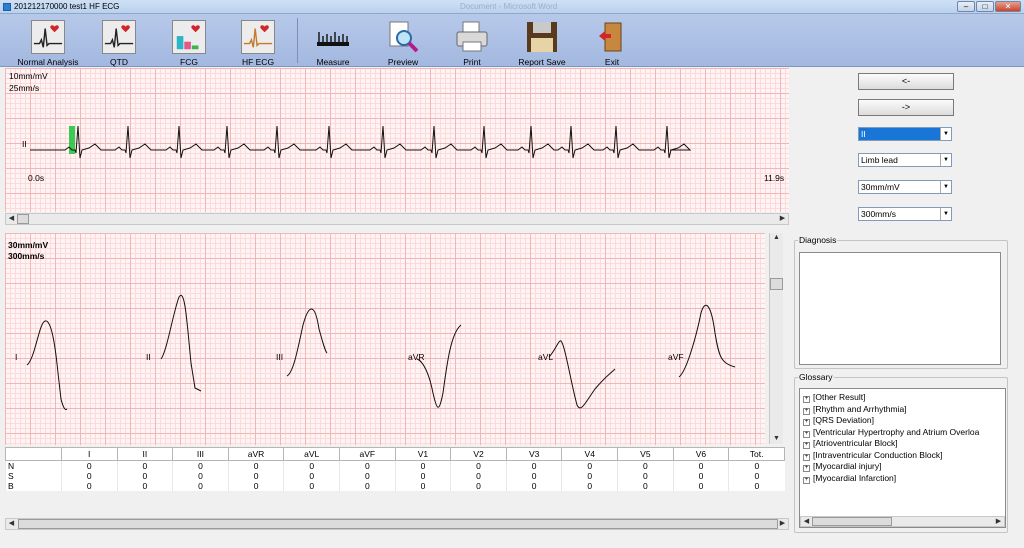  What do you see at coordinates (404, 37) in the screenshot?
I see `magnifier-icon` at bounding box center [404, 37].